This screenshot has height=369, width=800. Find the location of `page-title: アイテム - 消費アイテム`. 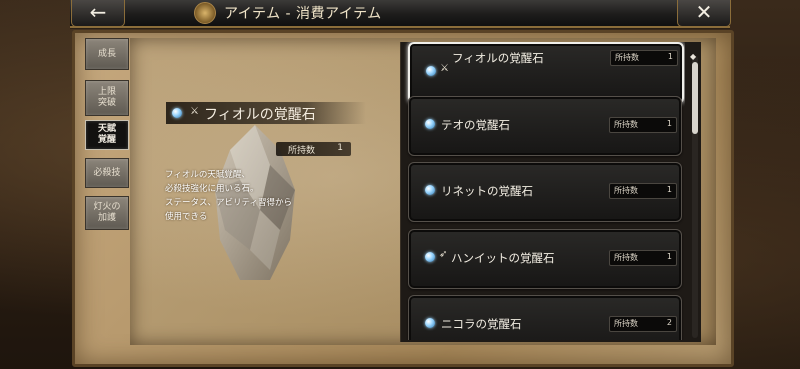

page-title: アイテム - 消費アイテム is located at coordinates (303, 14).